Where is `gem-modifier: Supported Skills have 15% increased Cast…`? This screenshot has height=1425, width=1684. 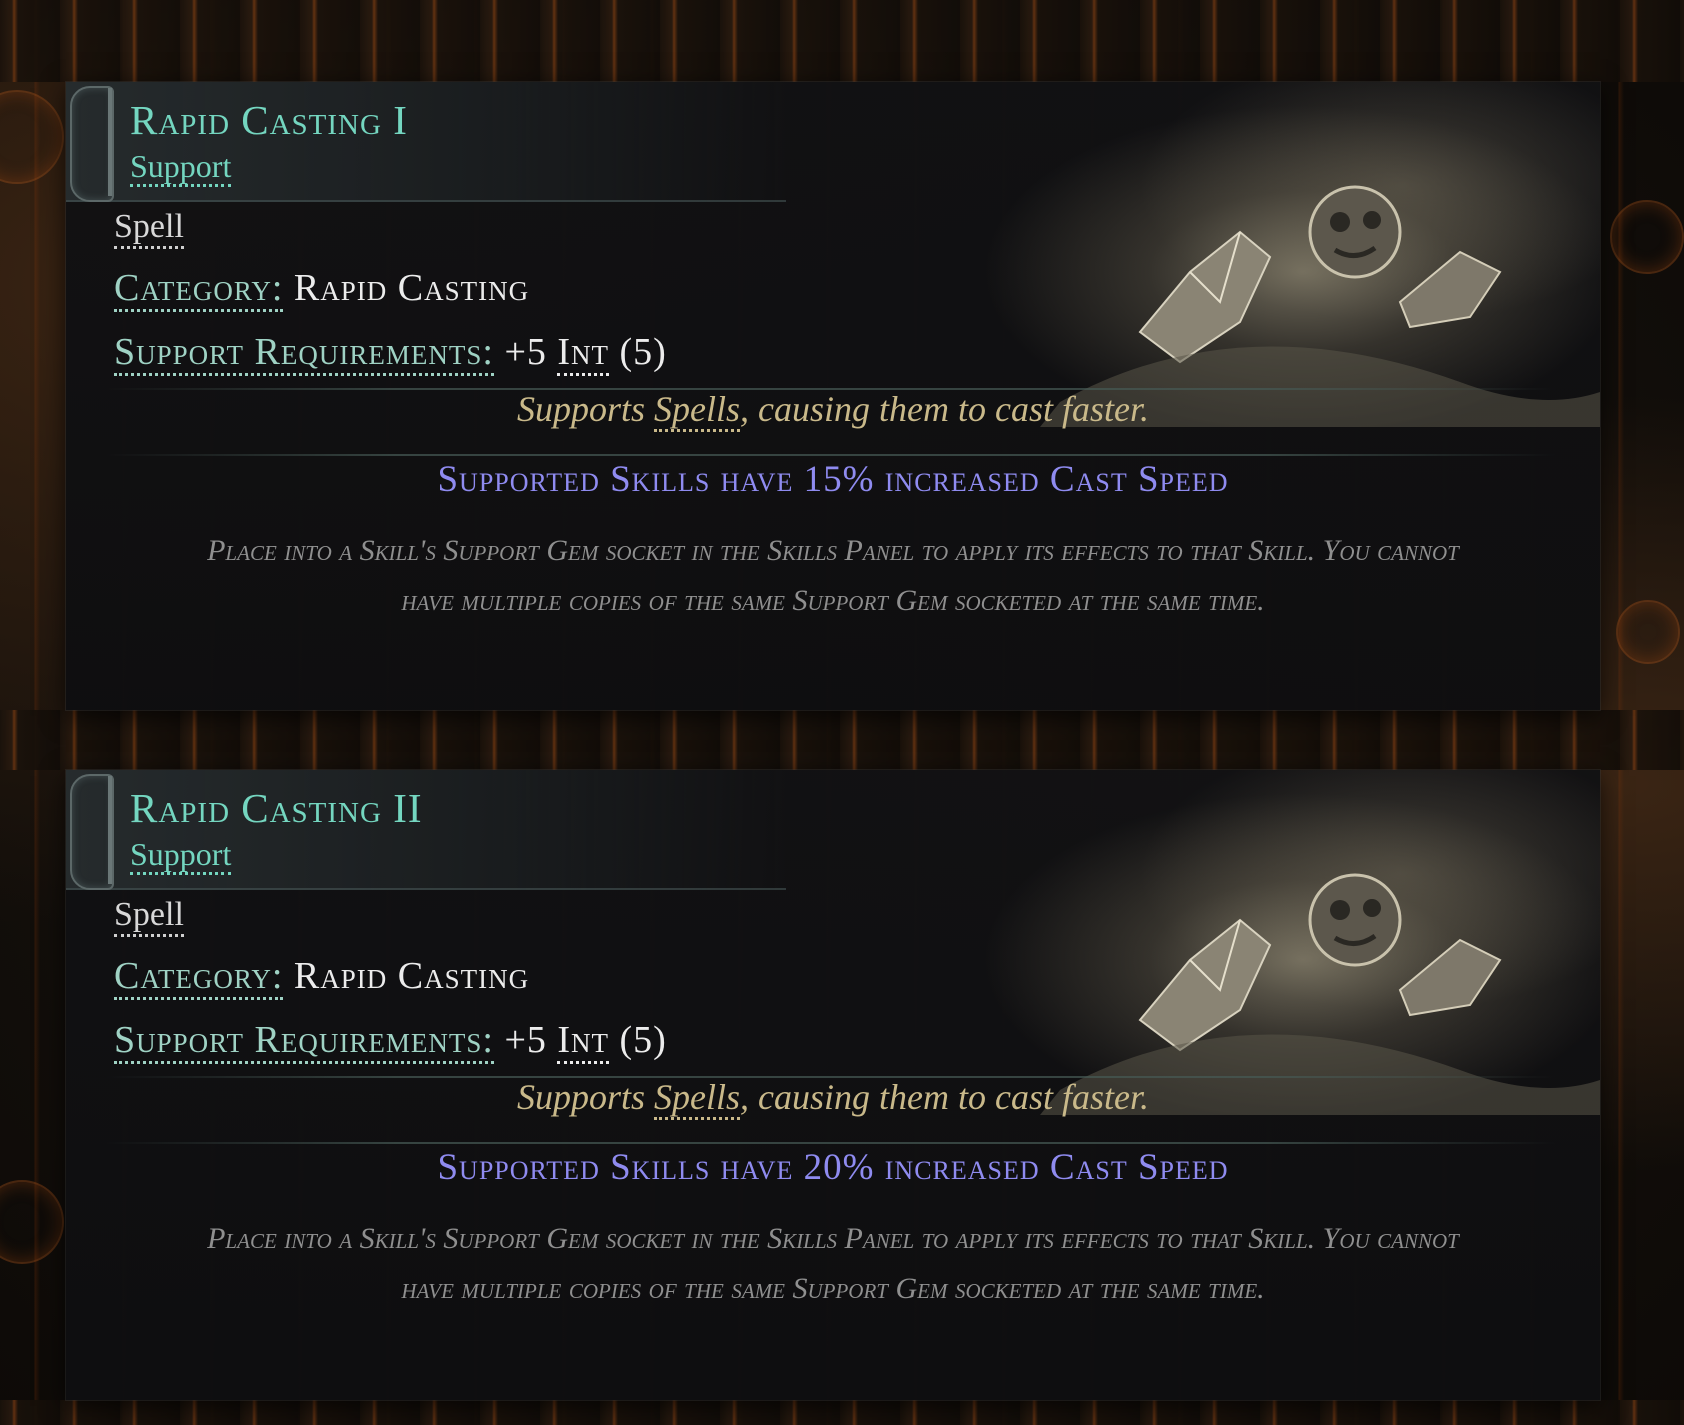 gem-modifier: Supported Skills have 15% increased Cast… is located at coordinates (833, 479).